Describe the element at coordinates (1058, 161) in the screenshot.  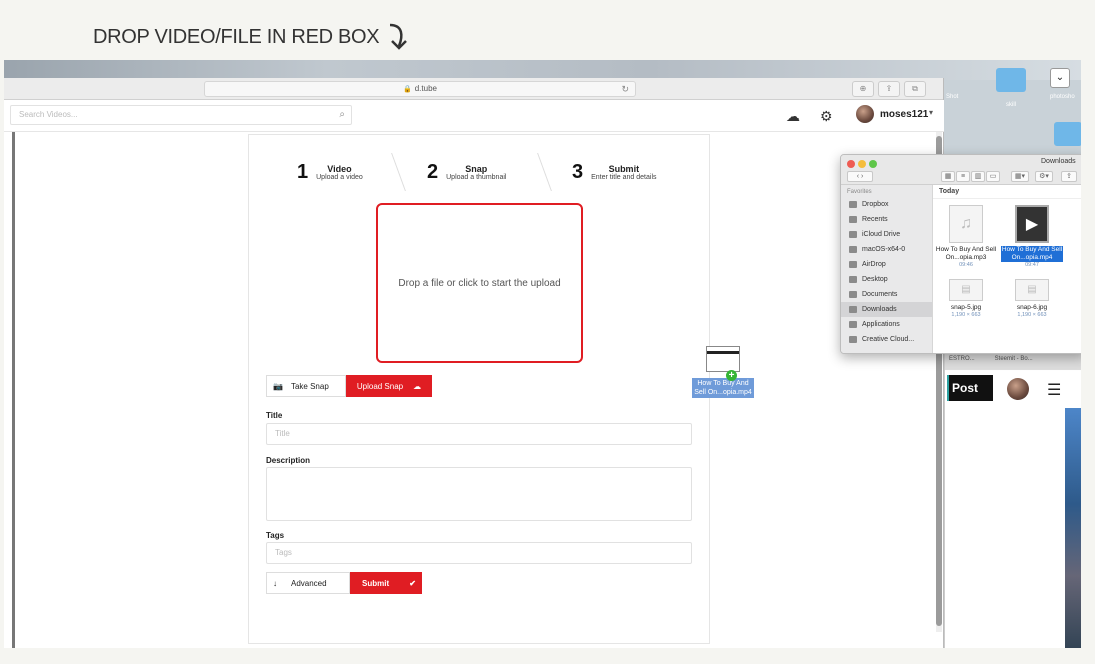
I see `finder-title: Downloads` at that location.